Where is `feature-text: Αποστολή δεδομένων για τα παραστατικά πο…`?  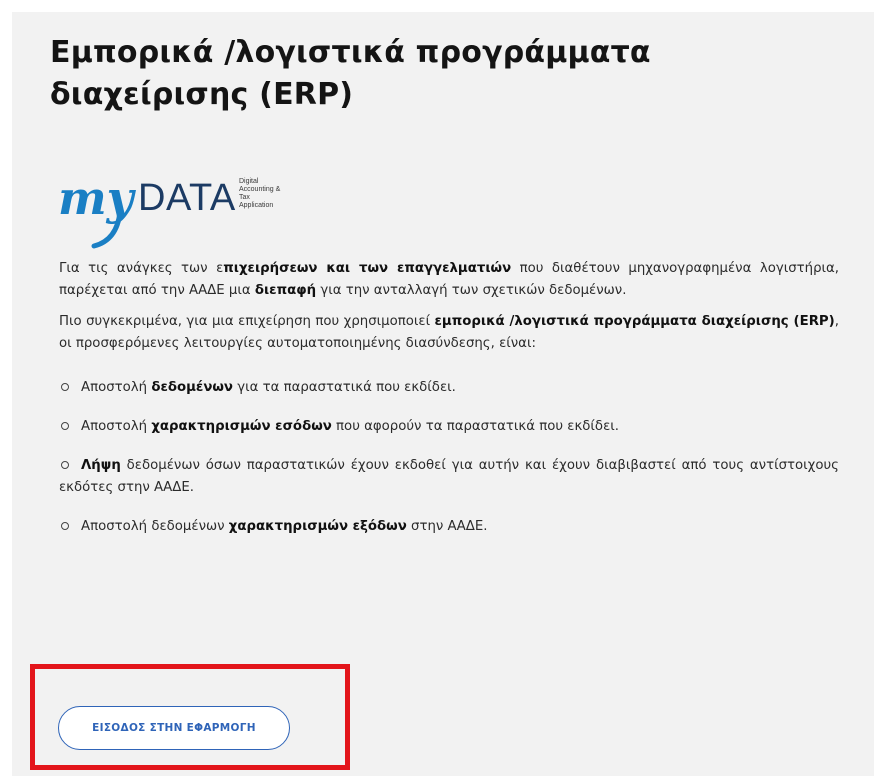 feature-text: Αποστολή δεδομένων για τα παραστατικά πο… is located at coordinates (268, 387).